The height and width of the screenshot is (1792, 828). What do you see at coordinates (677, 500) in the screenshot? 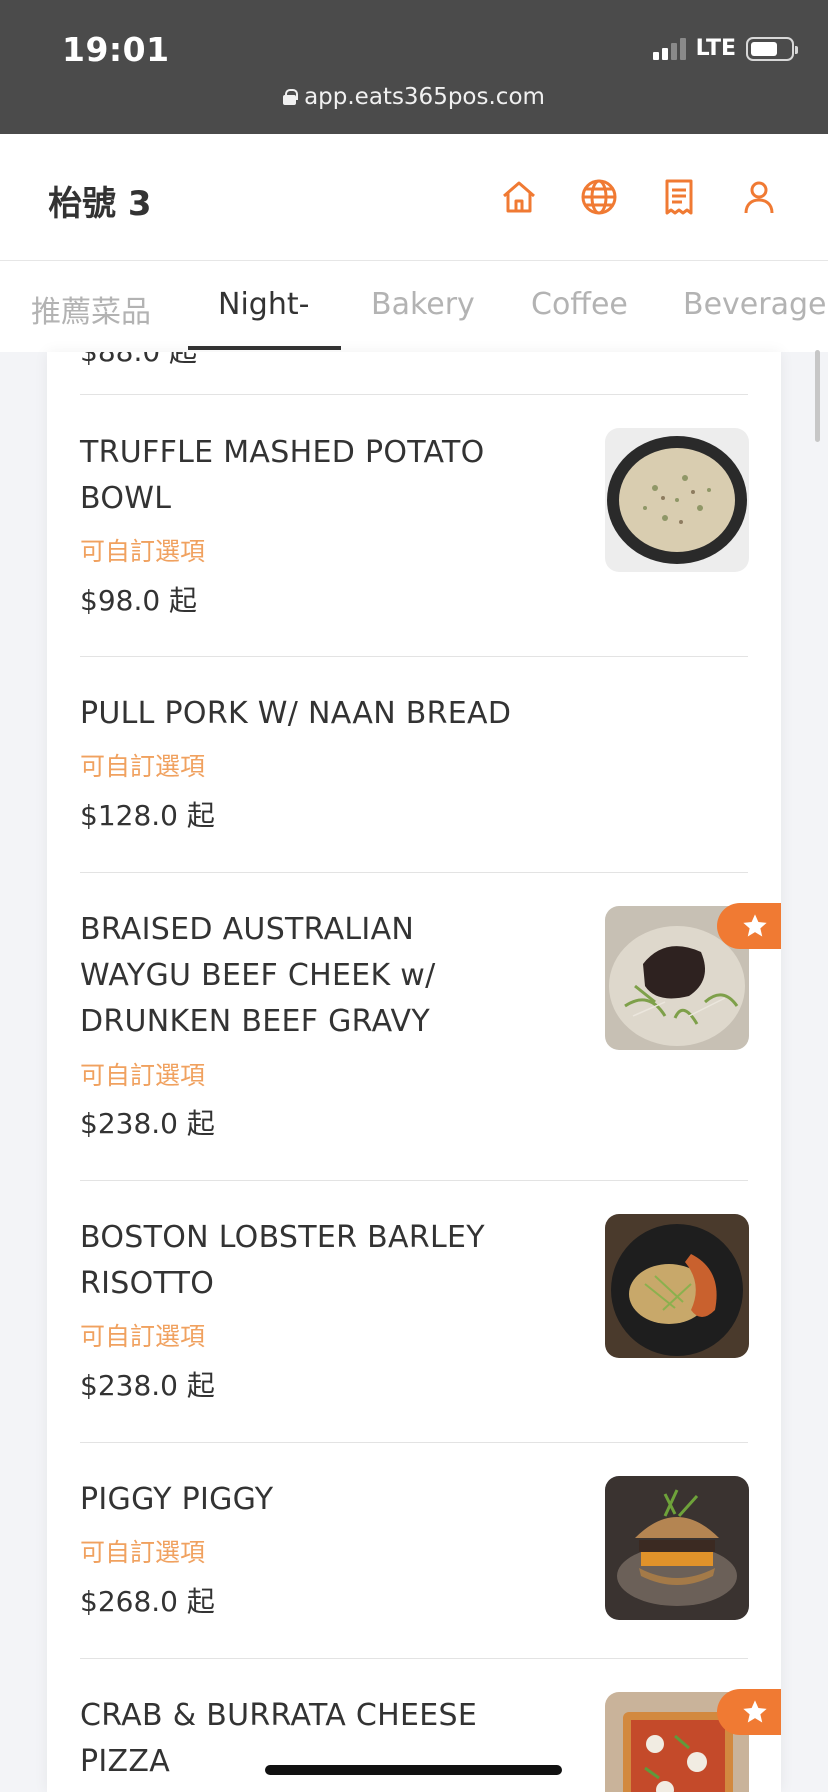
I see `truffle-potato-photo` at bounding box center [677, 500].